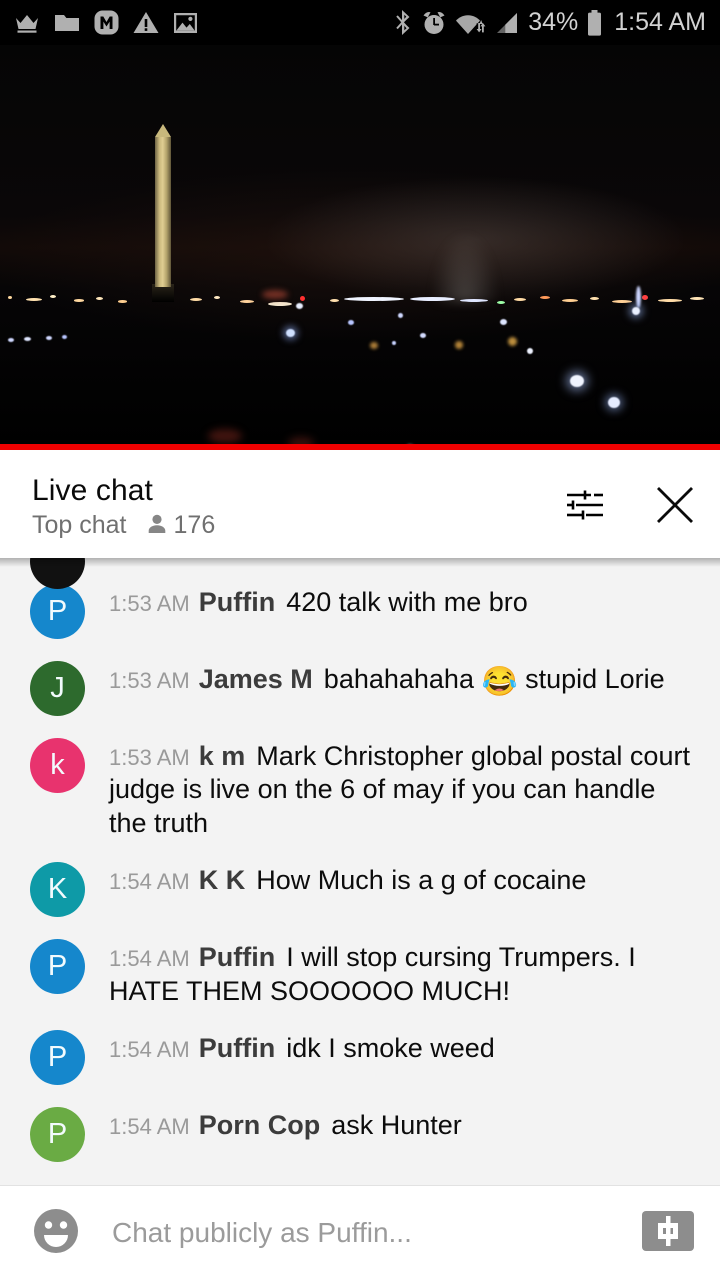 The image size is (720, 1280). What do you see at coordinates (57, 765) in the screenshot?
I see `avatar: k` at bounding box center [57, 765].